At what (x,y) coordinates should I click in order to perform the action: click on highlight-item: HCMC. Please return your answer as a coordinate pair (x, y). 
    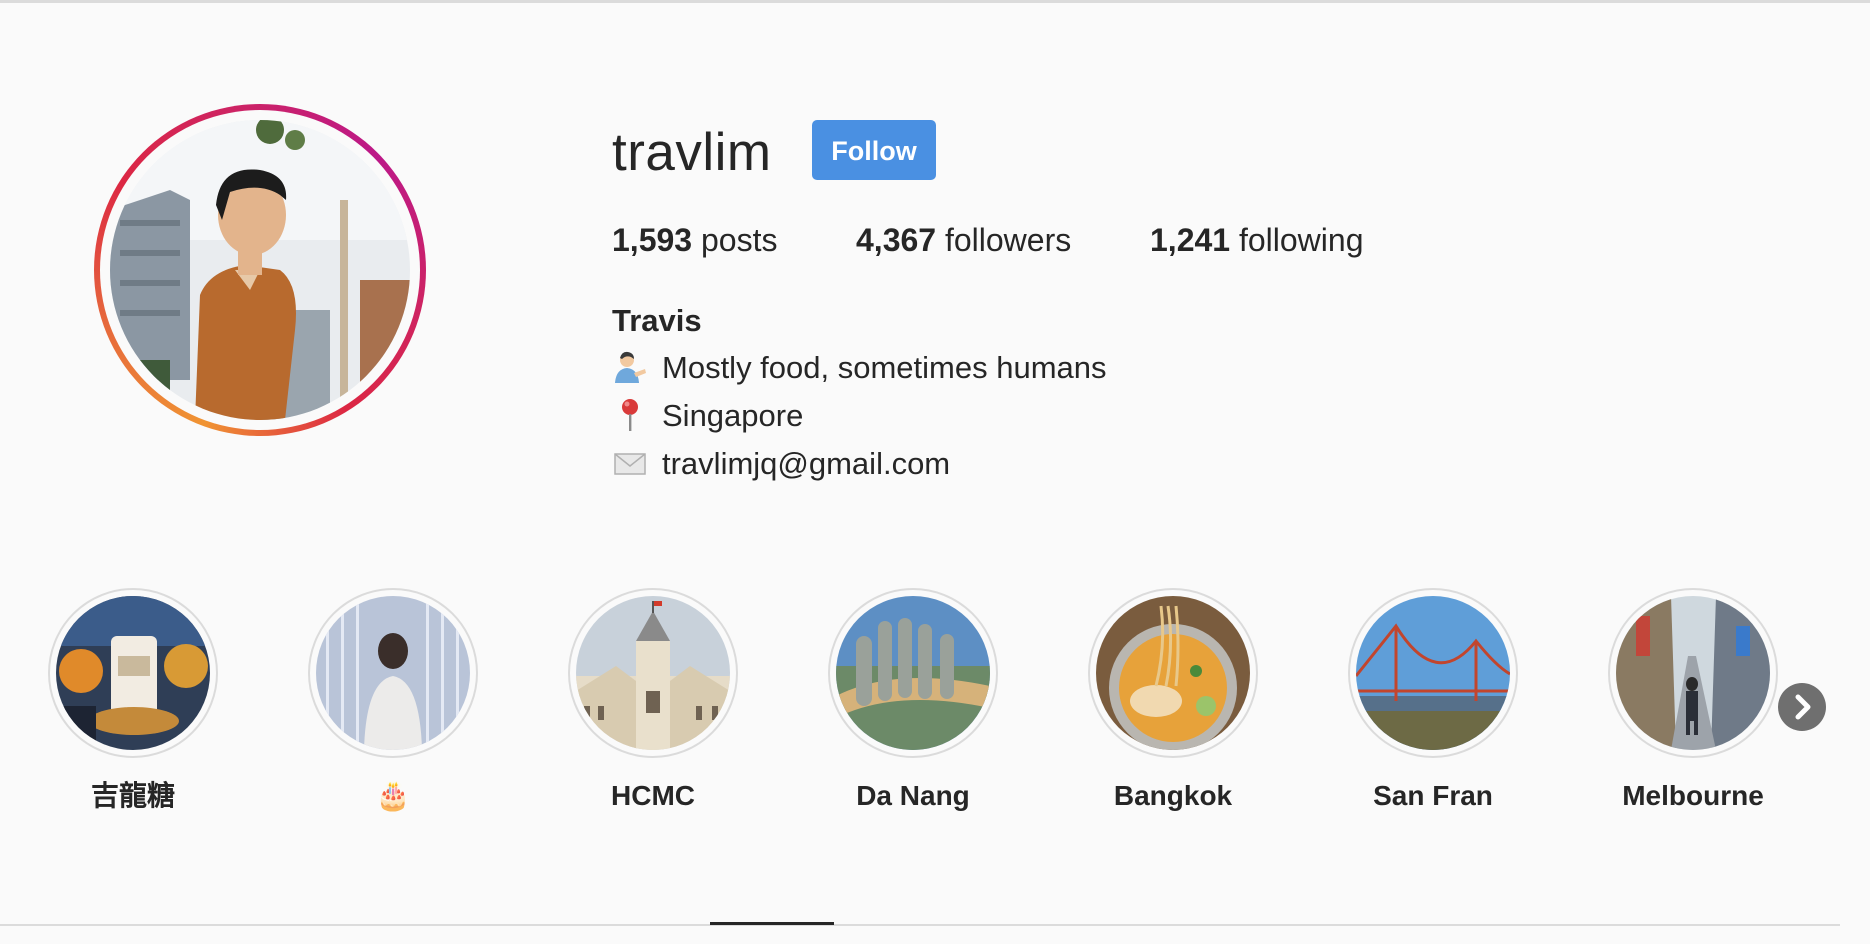
    Looking at the image, I should click on (653, 708).